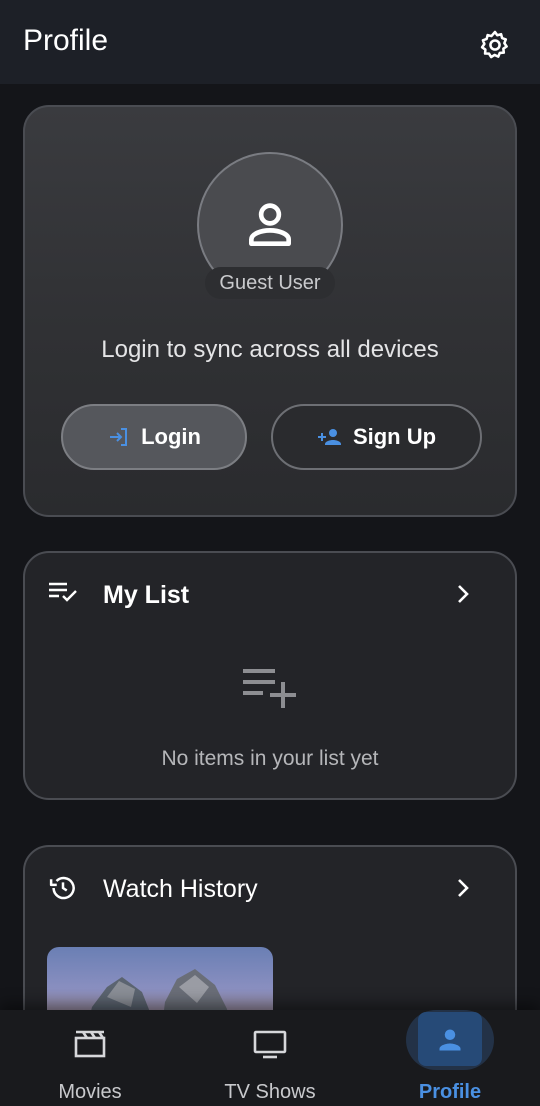  I want to click on guest-user-label: Guest User, so click(270, 283).